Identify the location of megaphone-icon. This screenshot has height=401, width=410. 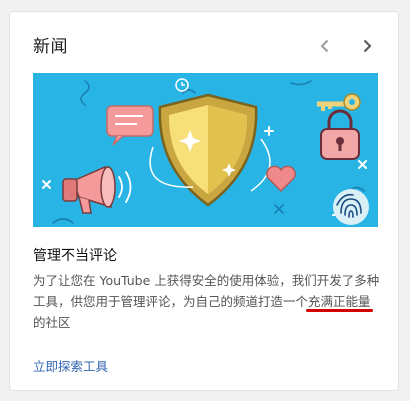
(97, 189).